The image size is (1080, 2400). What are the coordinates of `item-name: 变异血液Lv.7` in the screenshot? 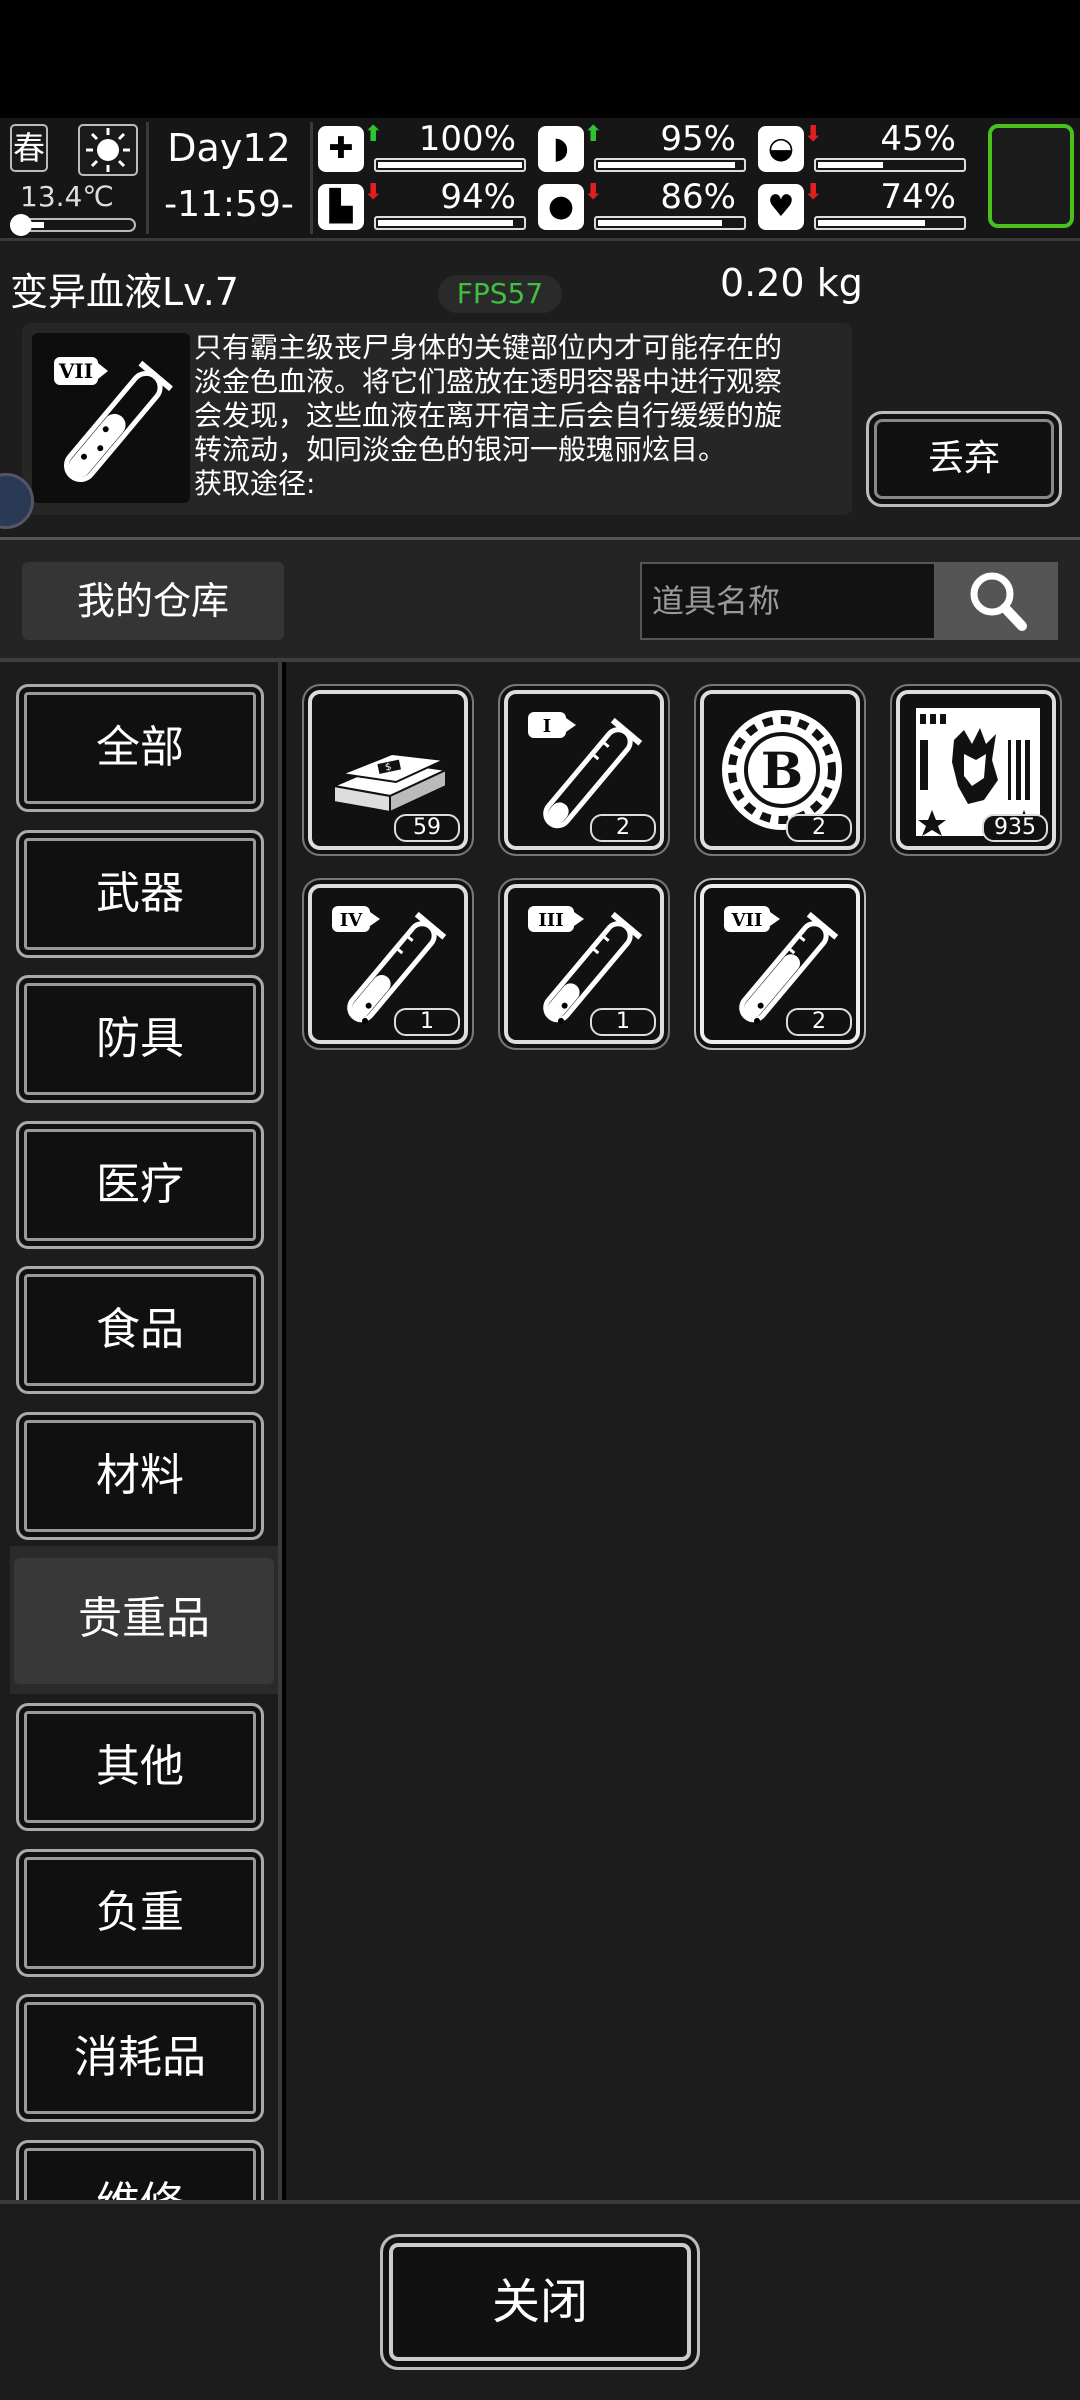 It's located at (124, 292).